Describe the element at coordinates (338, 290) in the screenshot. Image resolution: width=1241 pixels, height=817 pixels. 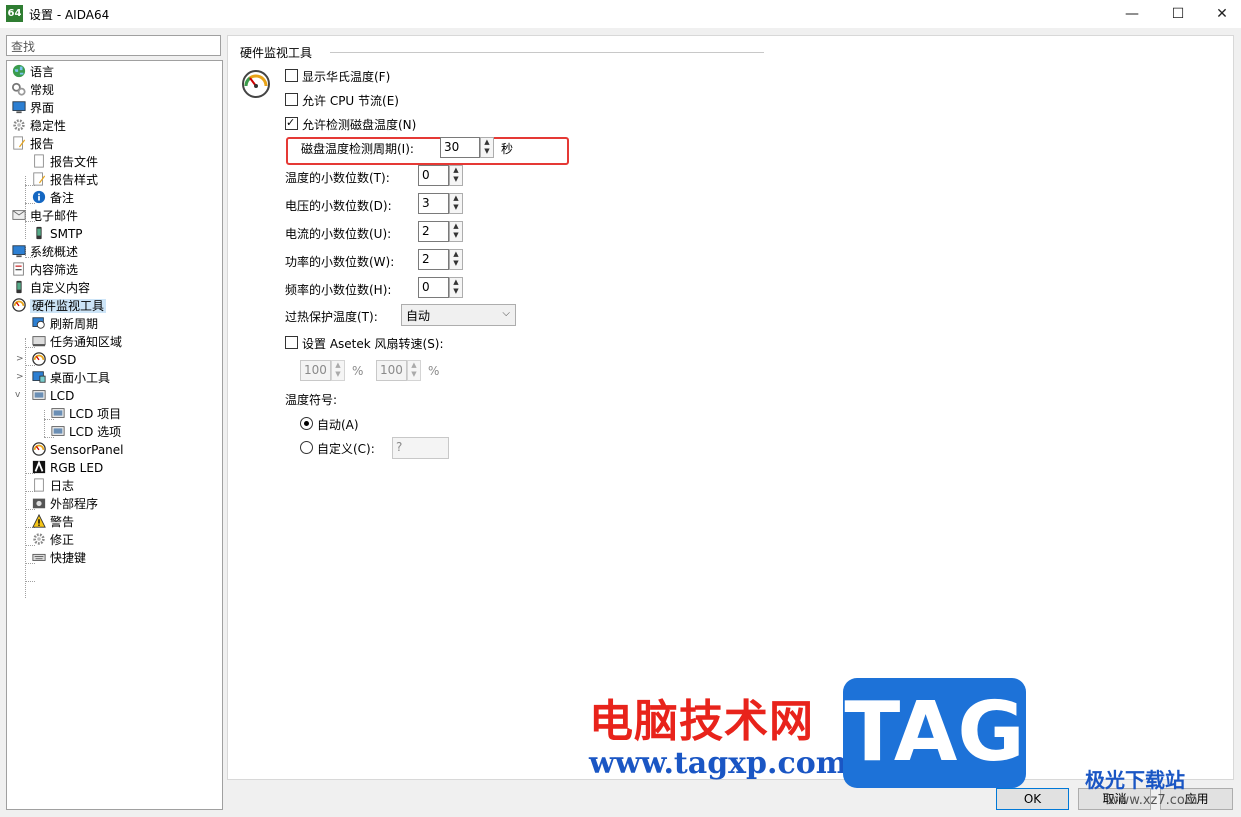
I see `freq-decimals-label: 频率的小数位数(H):` at that location.